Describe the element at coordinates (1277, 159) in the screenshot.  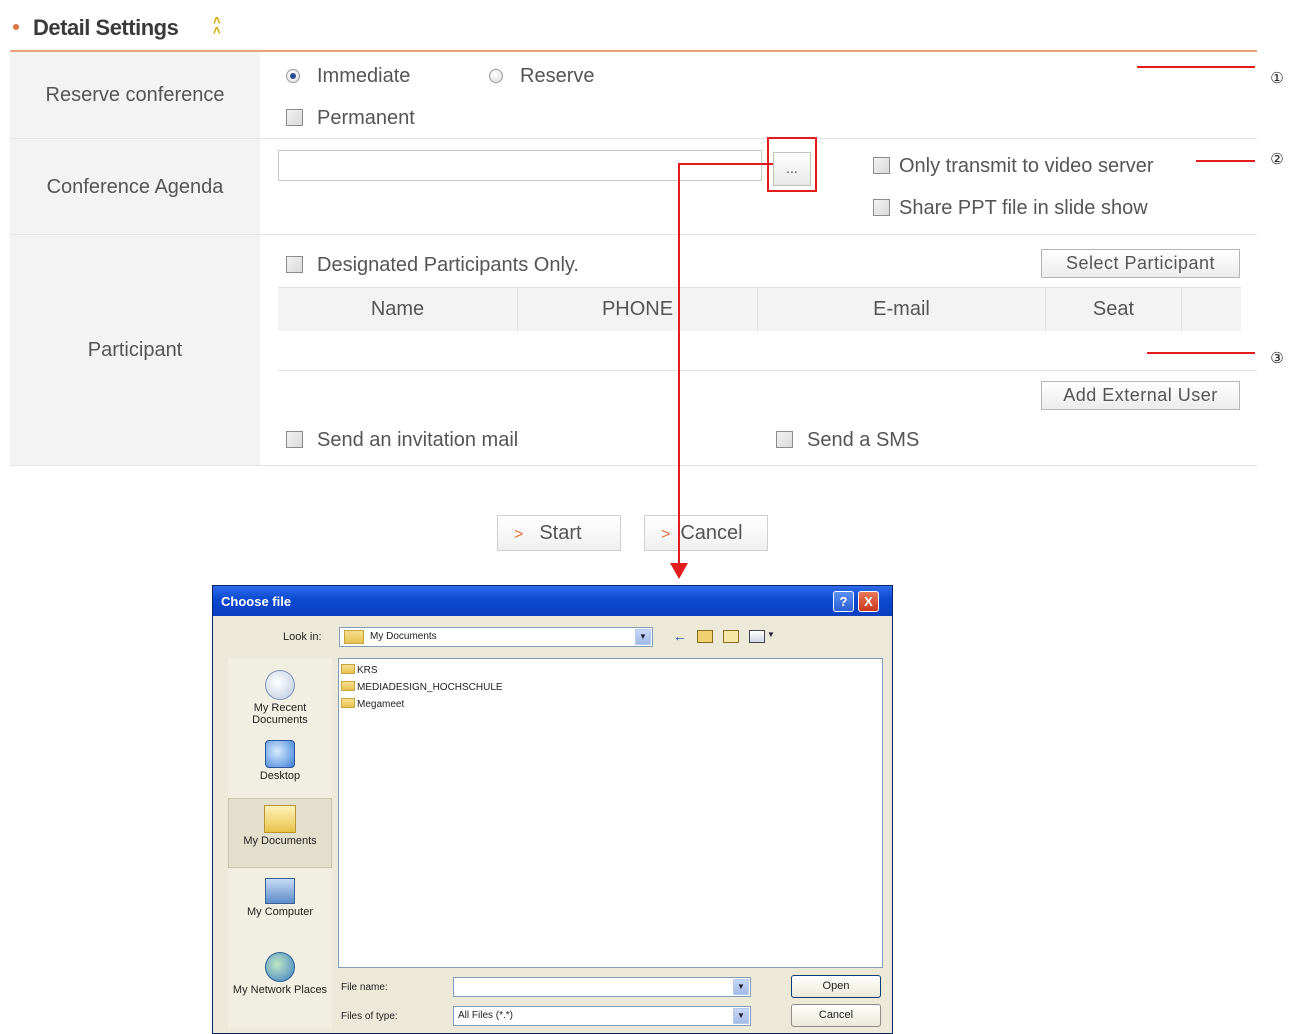
I see `callout-number-2: ②` at that location.